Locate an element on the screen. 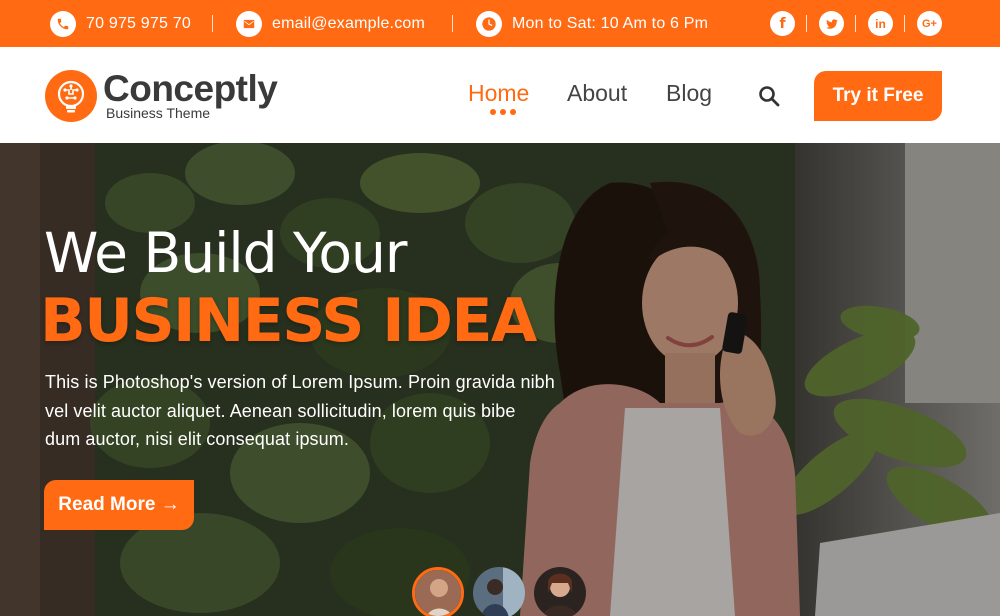 This screenshot has width=1000, height=616. twitter-bird-icon is located at coordinates (831, 23).